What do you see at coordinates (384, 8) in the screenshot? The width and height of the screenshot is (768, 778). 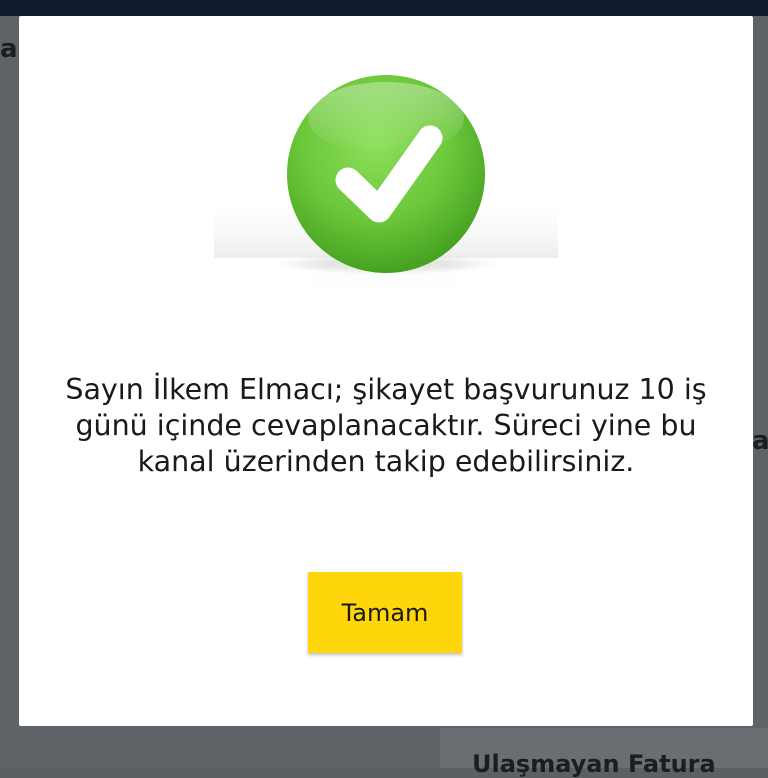 I see `top-navigation-bar` at bounding box center [384, 8].